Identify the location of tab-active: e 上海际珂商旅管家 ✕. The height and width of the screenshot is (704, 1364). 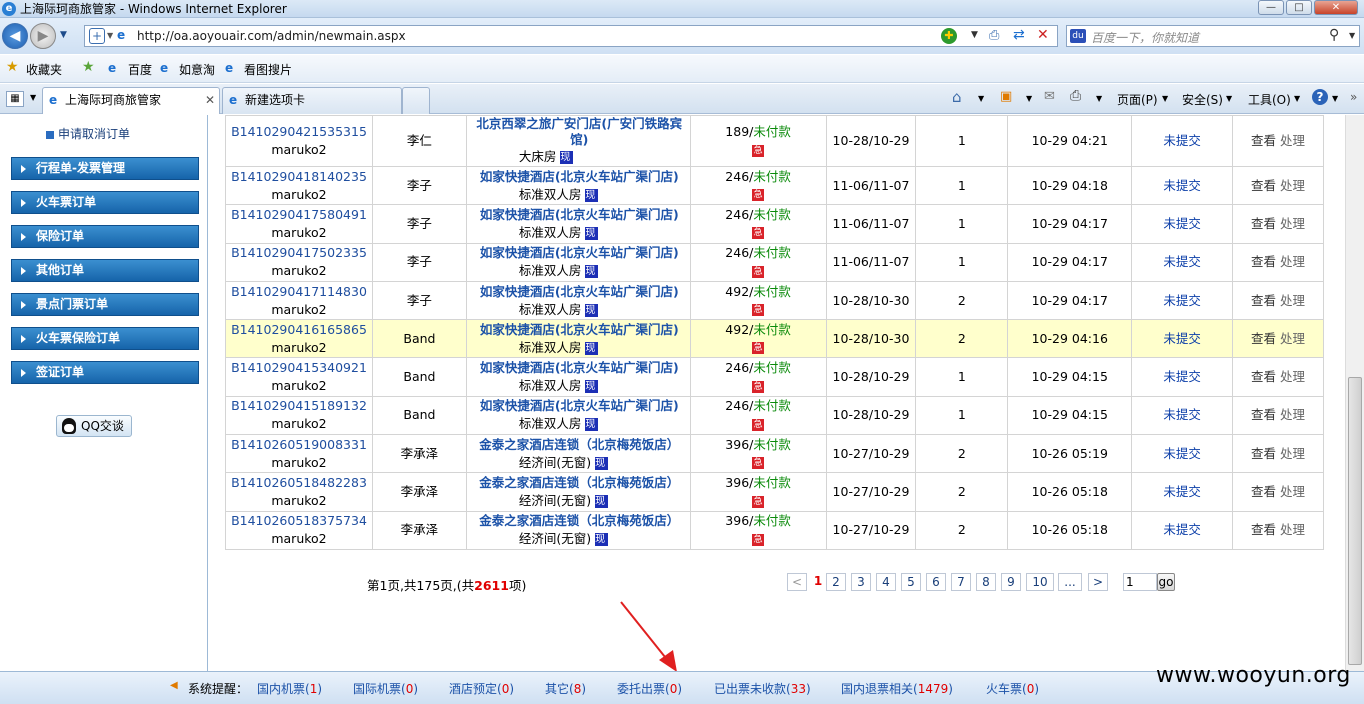
(131, 100).